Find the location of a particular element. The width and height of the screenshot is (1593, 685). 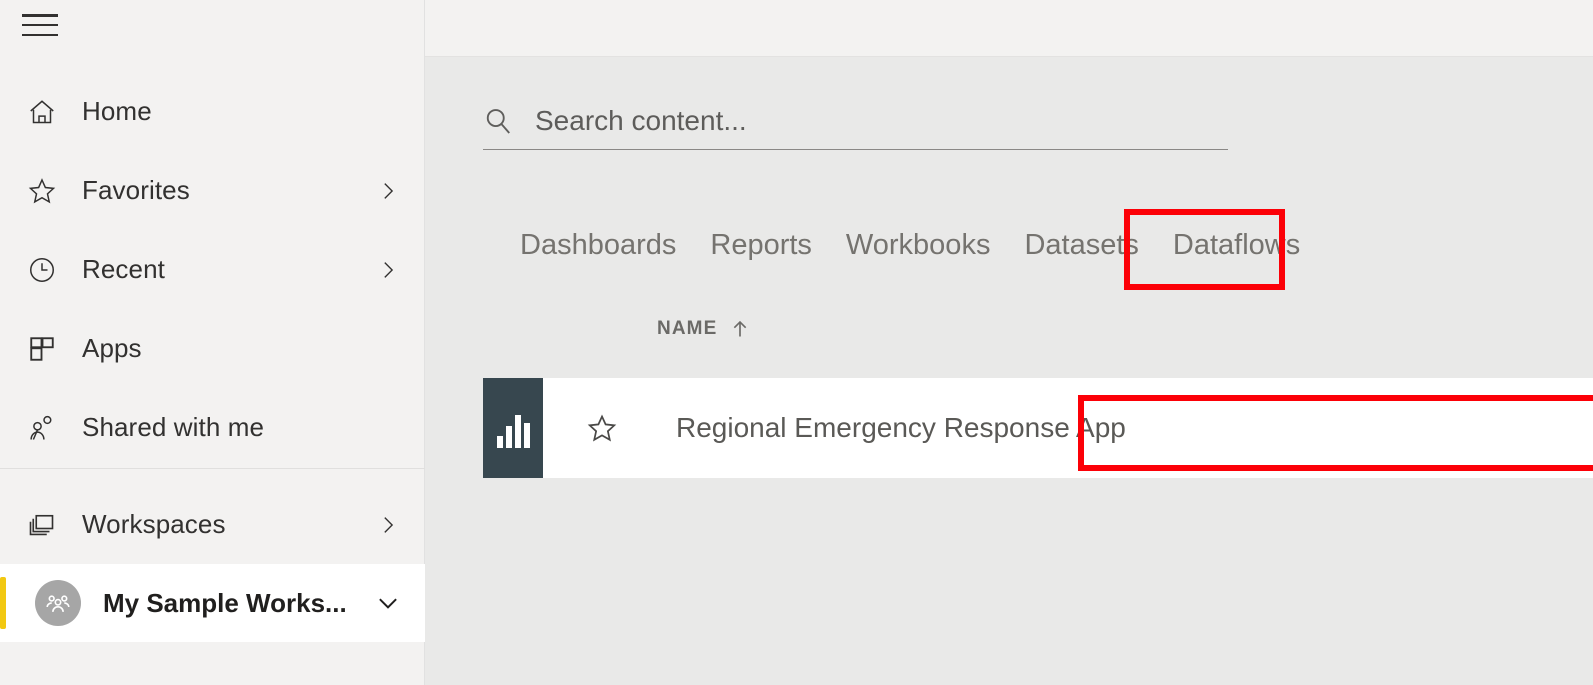

arrow-up-icon is located at coordinates (740, 329).